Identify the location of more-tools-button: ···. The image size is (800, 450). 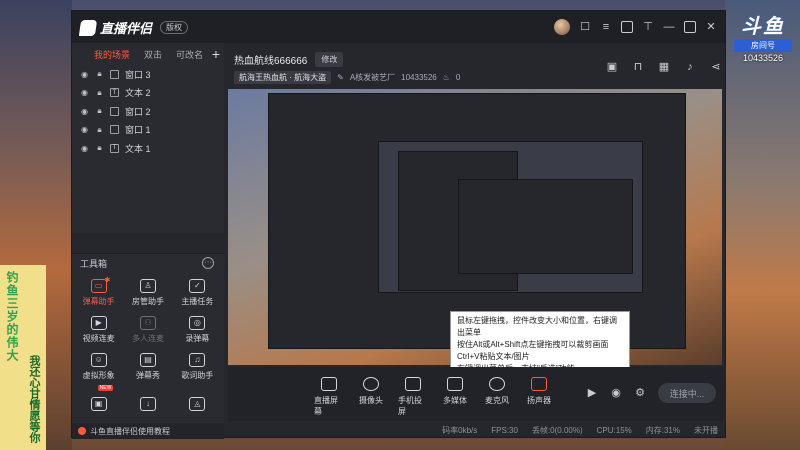
(208, 263).